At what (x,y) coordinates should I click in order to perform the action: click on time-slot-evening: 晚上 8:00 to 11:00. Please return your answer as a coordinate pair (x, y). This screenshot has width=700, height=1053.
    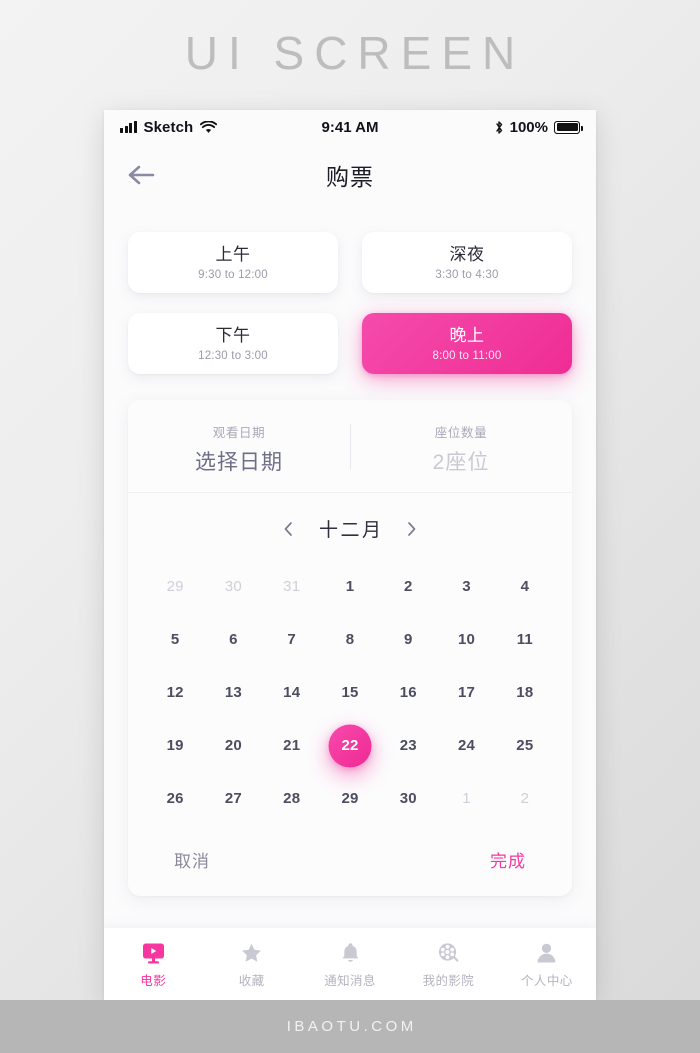
    Looking at the image, I should click on (467, 343).